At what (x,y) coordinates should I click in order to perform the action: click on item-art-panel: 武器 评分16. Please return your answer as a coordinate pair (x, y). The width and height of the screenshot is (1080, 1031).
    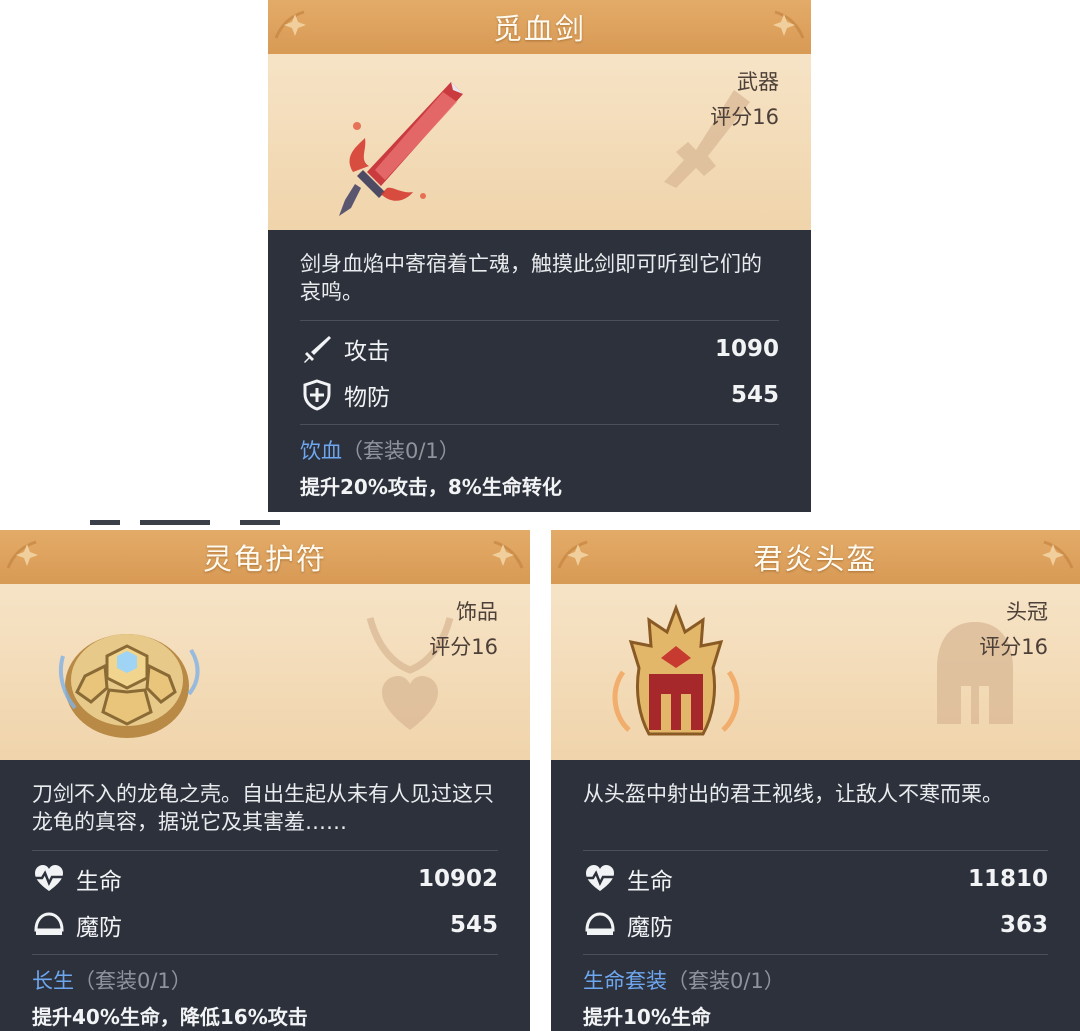
    Looking at the image, I should click on (539, 142).